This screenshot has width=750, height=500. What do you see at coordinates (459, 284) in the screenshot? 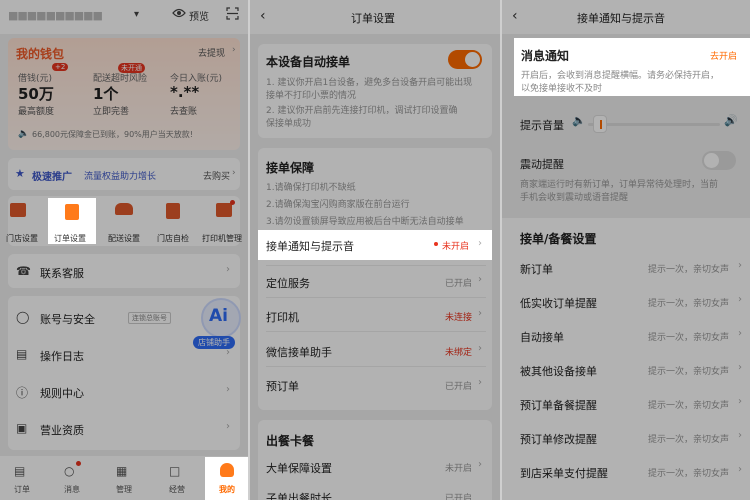
I see `location-status: 已开启` at bounding box center [459, 284].